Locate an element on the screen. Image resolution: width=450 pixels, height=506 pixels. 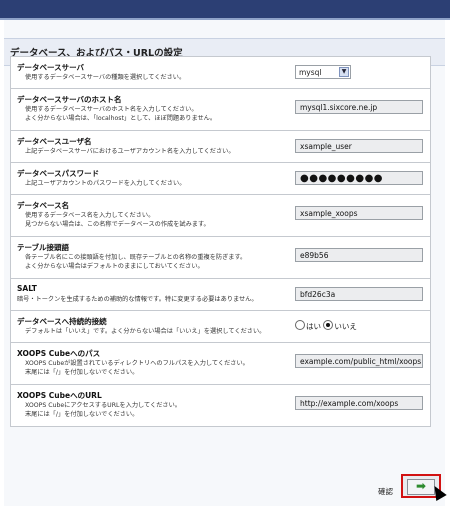
xoops-path-input: example.com/public_html/xoops is located at coordinates (359, 361).